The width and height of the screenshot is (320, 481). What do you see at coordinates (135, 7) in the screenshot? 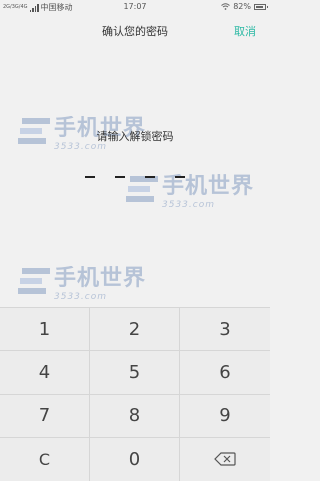
I see `status-bar: 2G/3G/4G 中国移动 17:07 82%` at bounding box center [135, 7].